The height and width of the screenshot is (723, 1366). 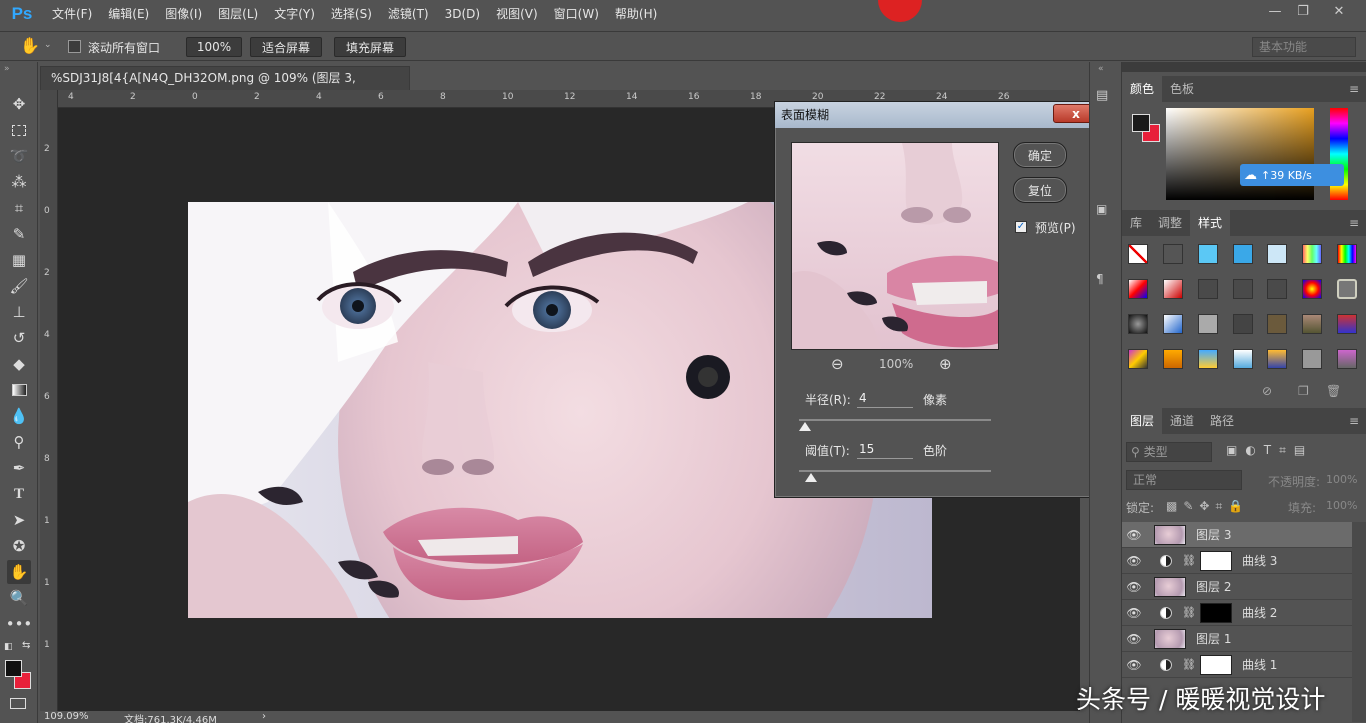 I want to click on fill-value: 100%, so click(x=1341, y=505).